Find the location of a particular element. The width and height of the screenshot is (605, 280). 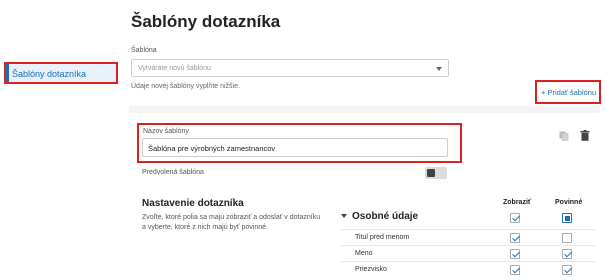

template-name-input: Šablóna pre výrobných zamestnancov is located at coordinates (295, 147).